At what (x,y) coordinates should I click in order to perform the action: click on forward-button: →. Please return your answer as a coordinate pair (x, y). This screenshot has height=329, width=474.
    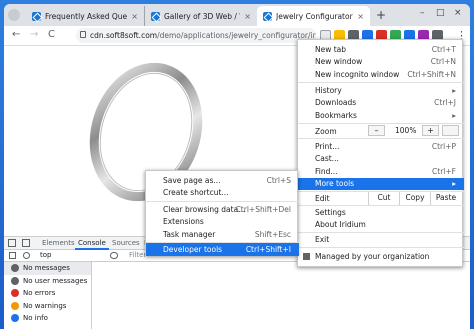
    Looking at the image, I should click on (34, 34).